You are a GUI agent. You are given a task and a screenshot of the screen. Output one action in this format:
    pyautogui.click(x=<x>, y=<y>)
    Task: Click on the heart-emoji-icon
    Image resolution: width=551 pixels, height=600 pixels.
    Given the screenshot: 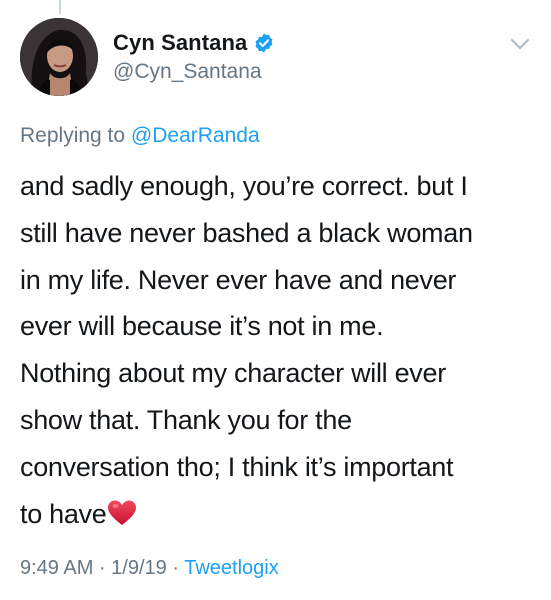 What is the action you would take?
    pyautogui.click(x=122, y=510)
    